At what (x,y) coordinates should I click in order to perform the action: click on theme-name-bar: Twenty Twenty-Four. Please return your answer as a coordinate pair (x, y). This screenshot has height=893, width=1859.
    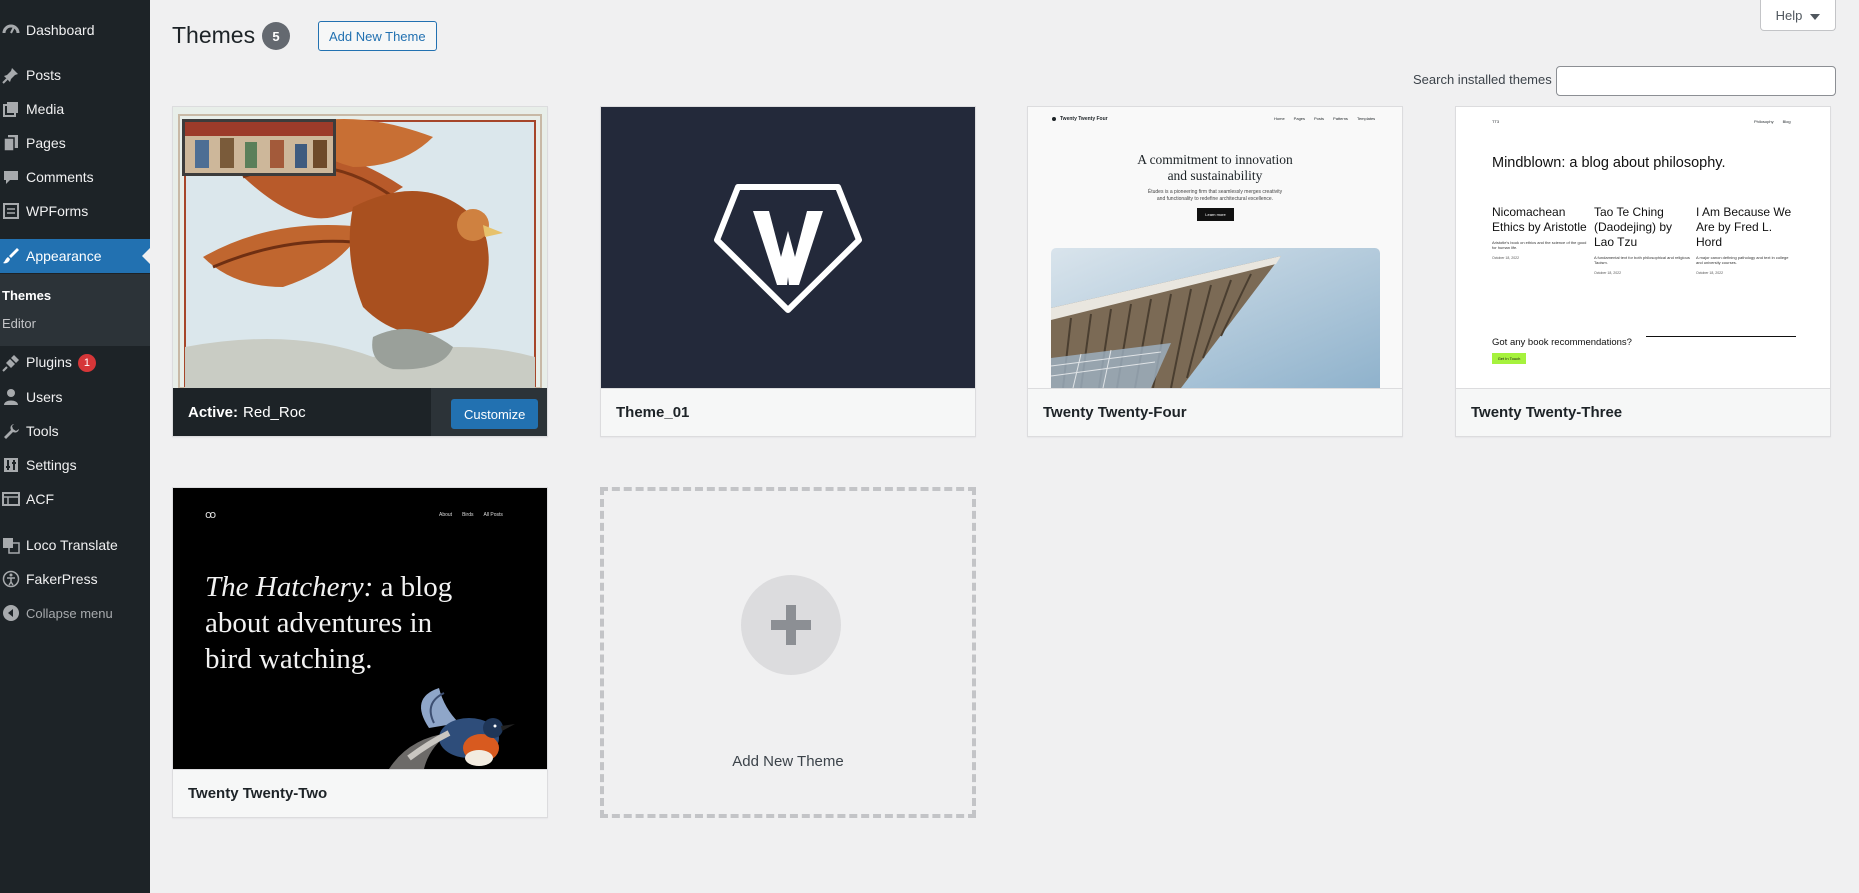
    Looking at the image, I should click on (1215, 412).